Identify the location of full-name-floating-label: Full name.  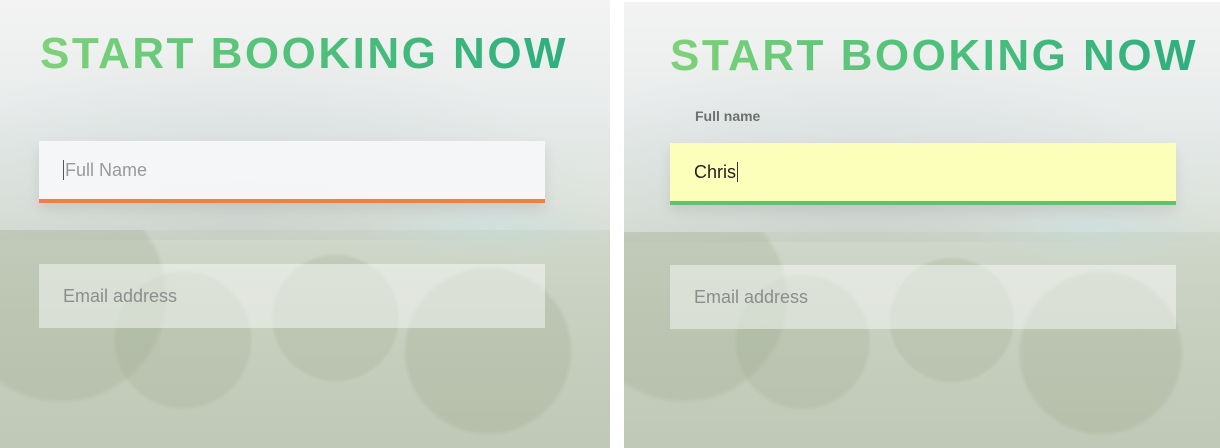
(728, 116).